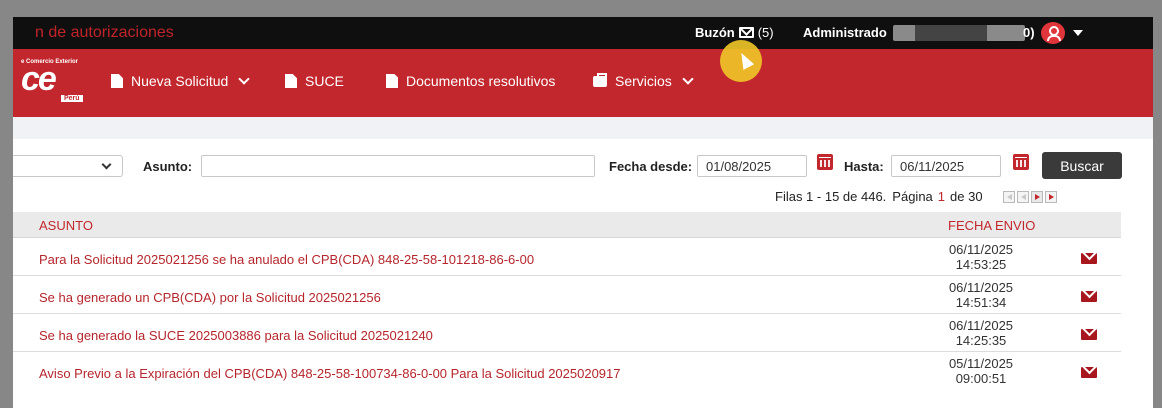 Image resolution: width=1162 pixels, height=408 pixels. What do you see at coordinates (715, 32) in the screenshot?
I see `mailbox-label: Buzón` at bounding box center [715, 32].